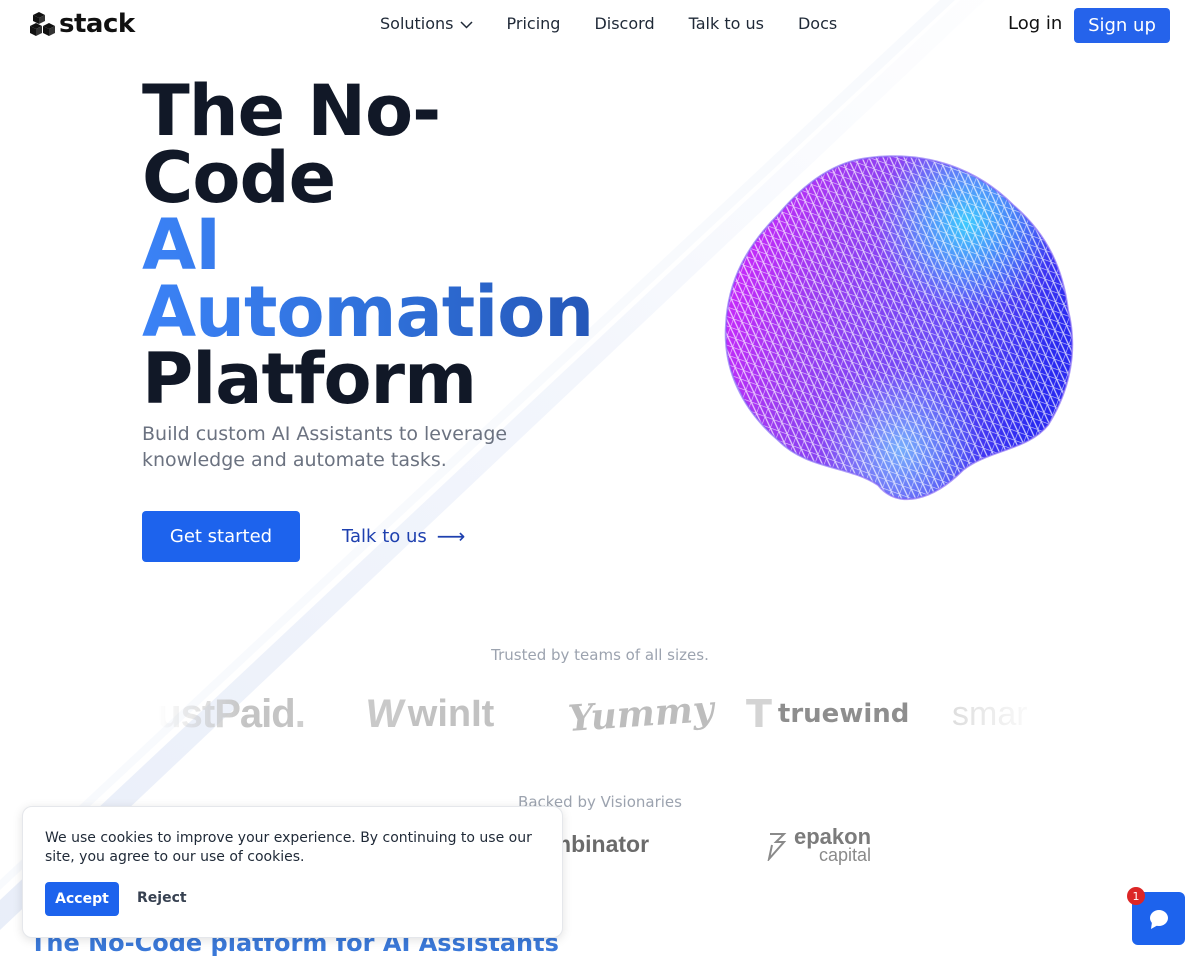 Image resolution: width=1200 pixels, height=960 pixels. Describe the element at coordinates (726, 23) in the screenshot. I see `nav-talk-to-us: Talk to us` at that location.